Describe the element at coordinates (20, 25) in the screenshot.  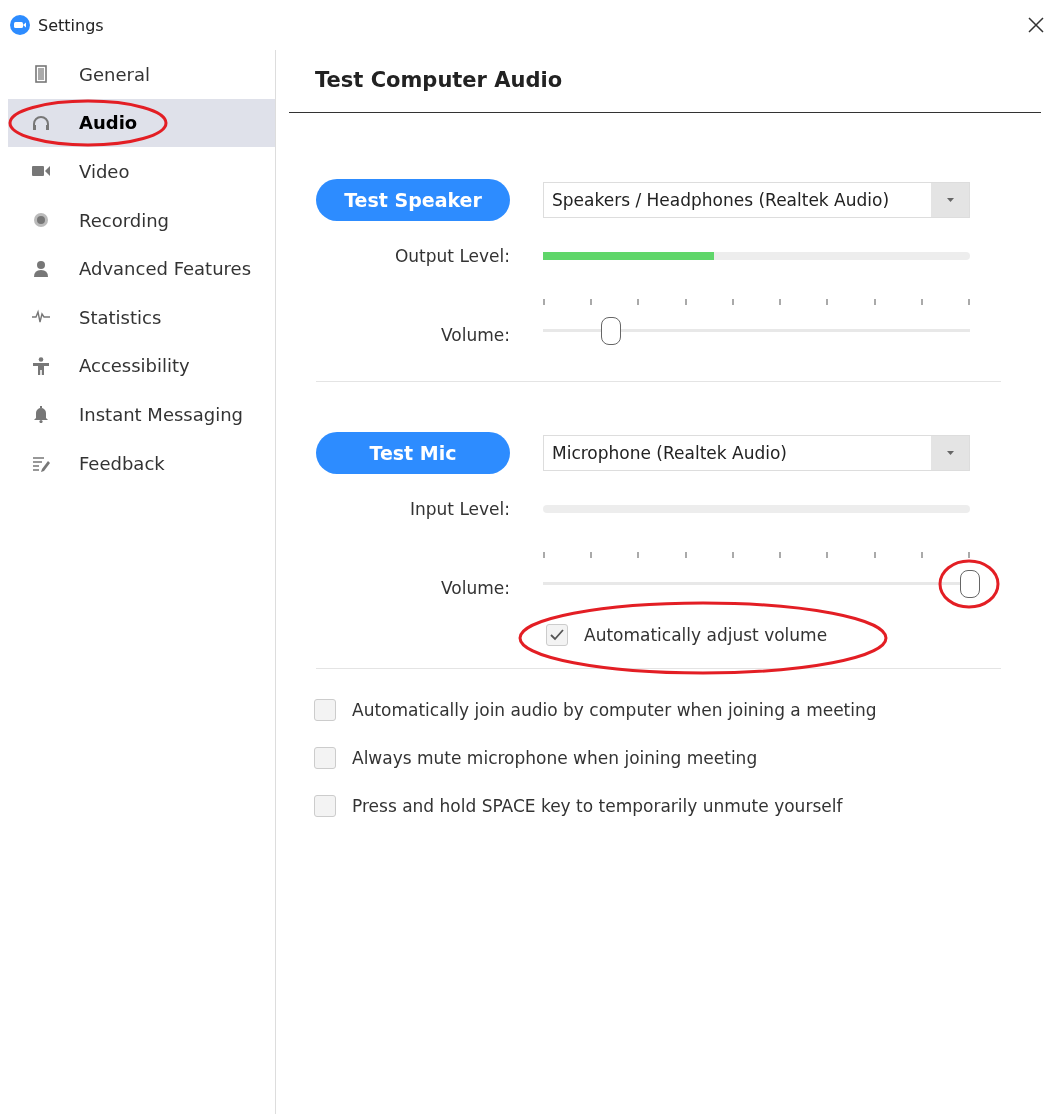
I see `app-logo-icon` at that location.